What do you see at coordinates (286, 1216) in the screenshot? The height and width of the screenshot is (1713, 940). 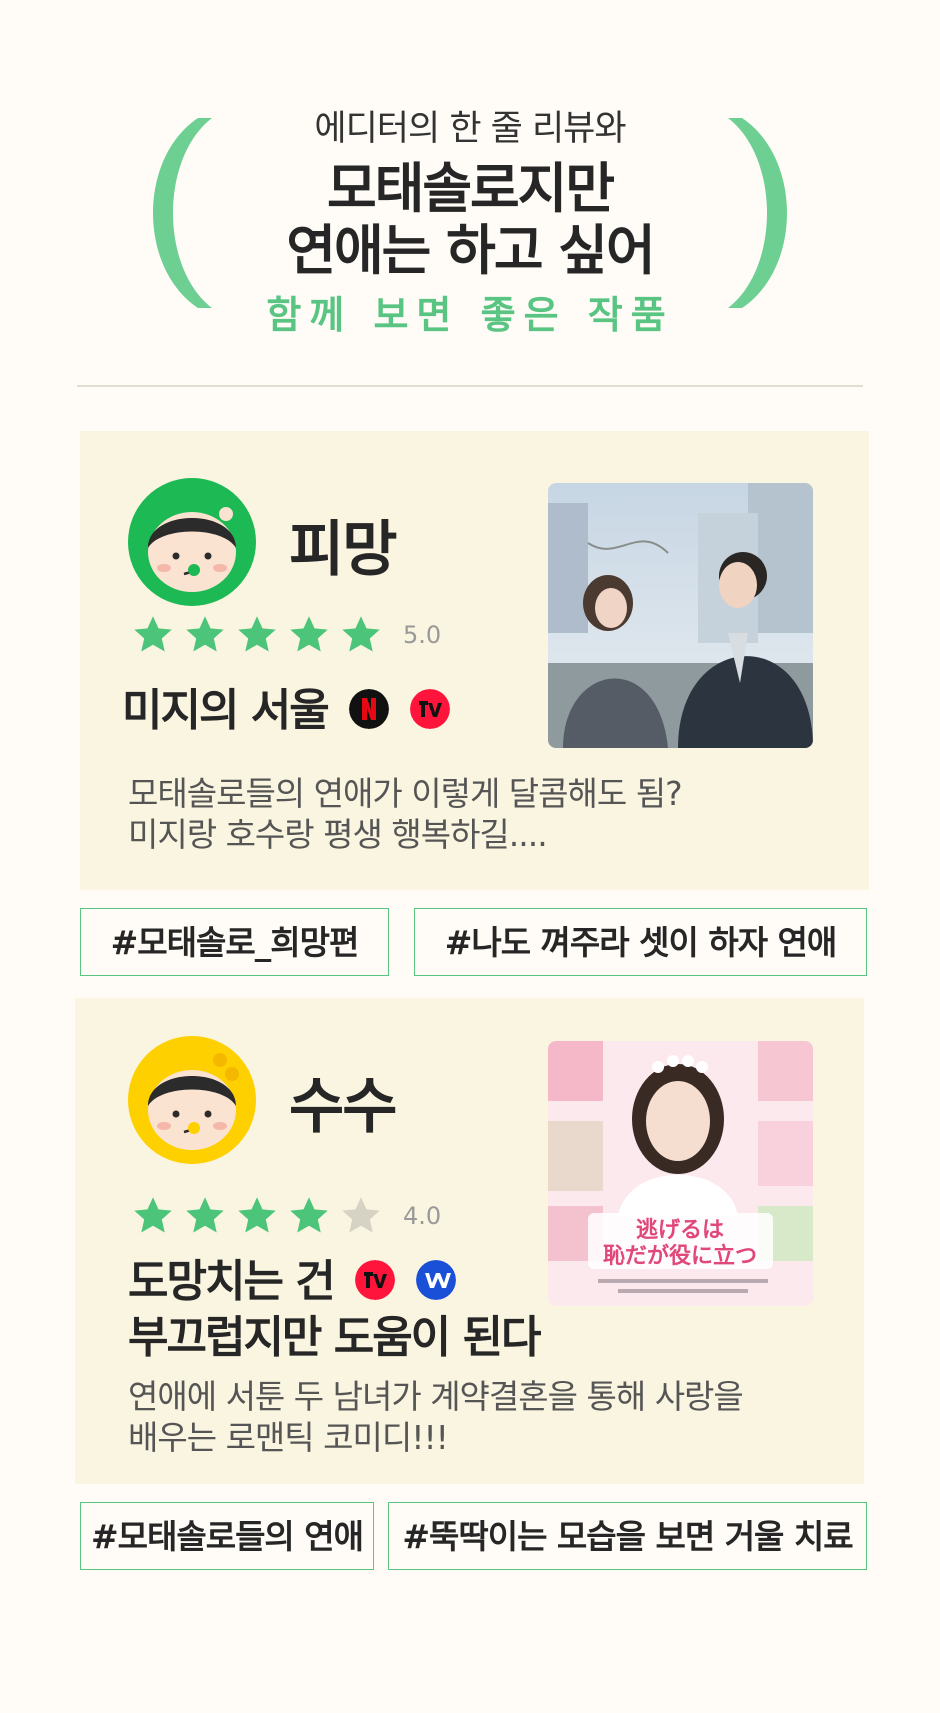 I see `rating-stars: 4.0` at bounding box center [286, 1216].